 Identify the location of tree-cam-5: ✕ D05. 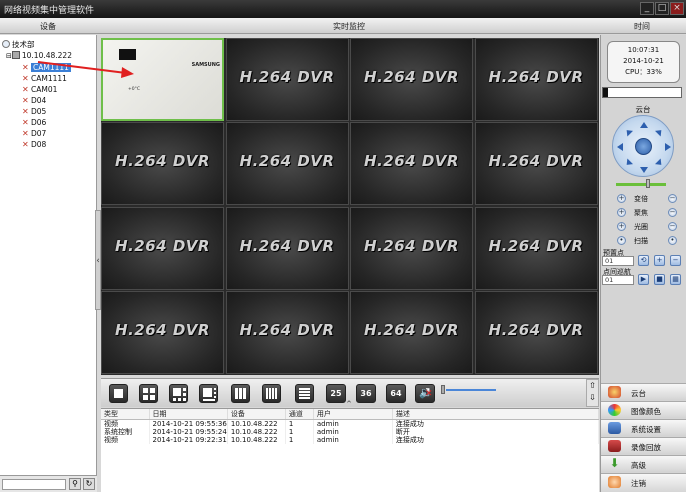
(34, 111).